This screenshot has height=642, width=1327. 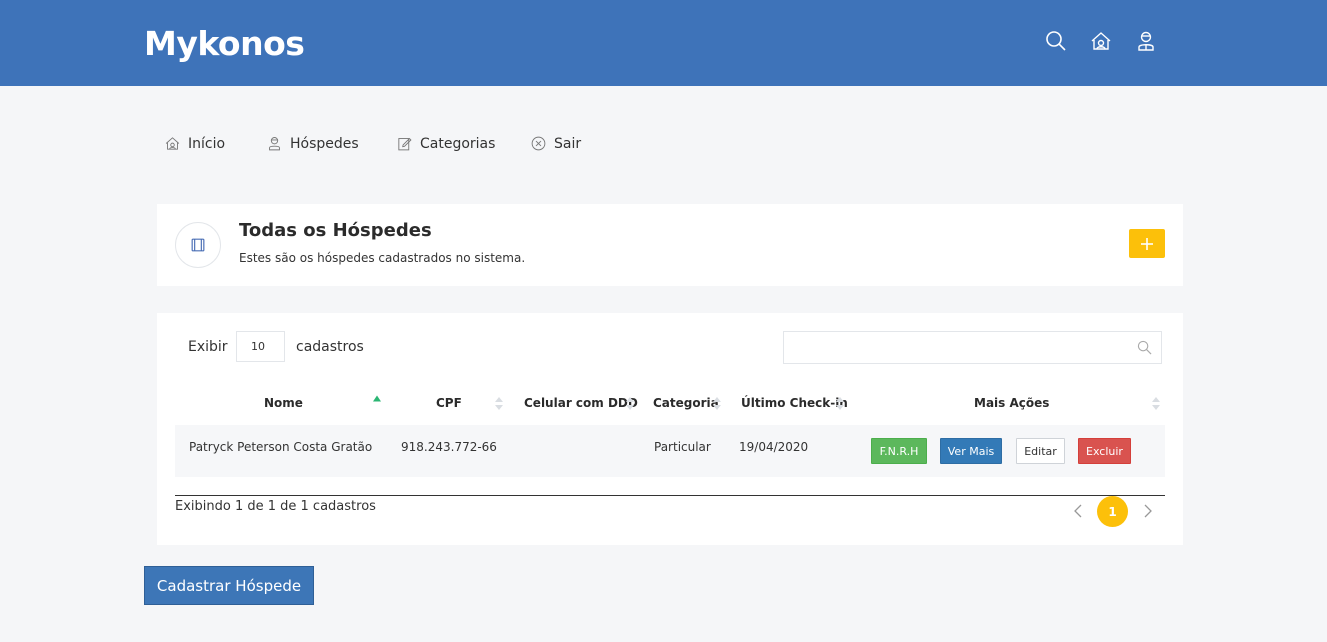 I want to click on pagination-page-current: 1, so click(x=1112, y=511).